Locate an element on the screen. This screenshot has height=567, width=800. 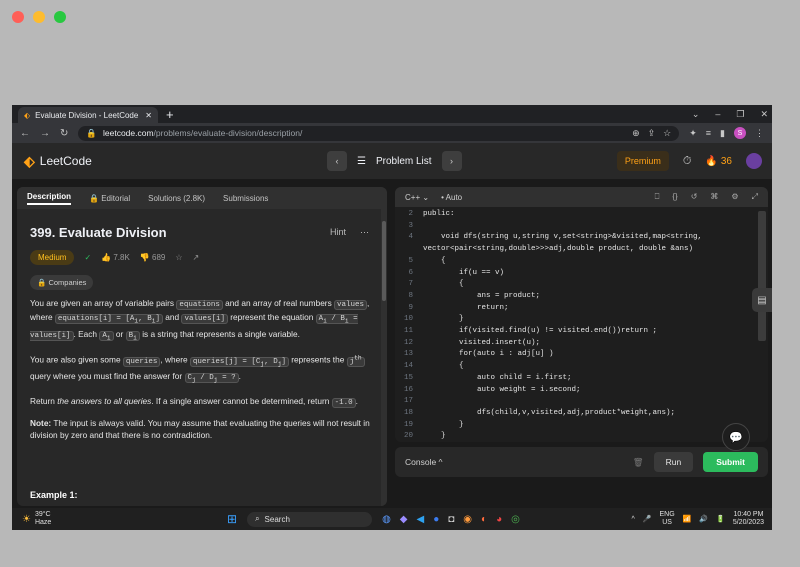
mic-icon: 🎤 is located at coordinates (647, 519).